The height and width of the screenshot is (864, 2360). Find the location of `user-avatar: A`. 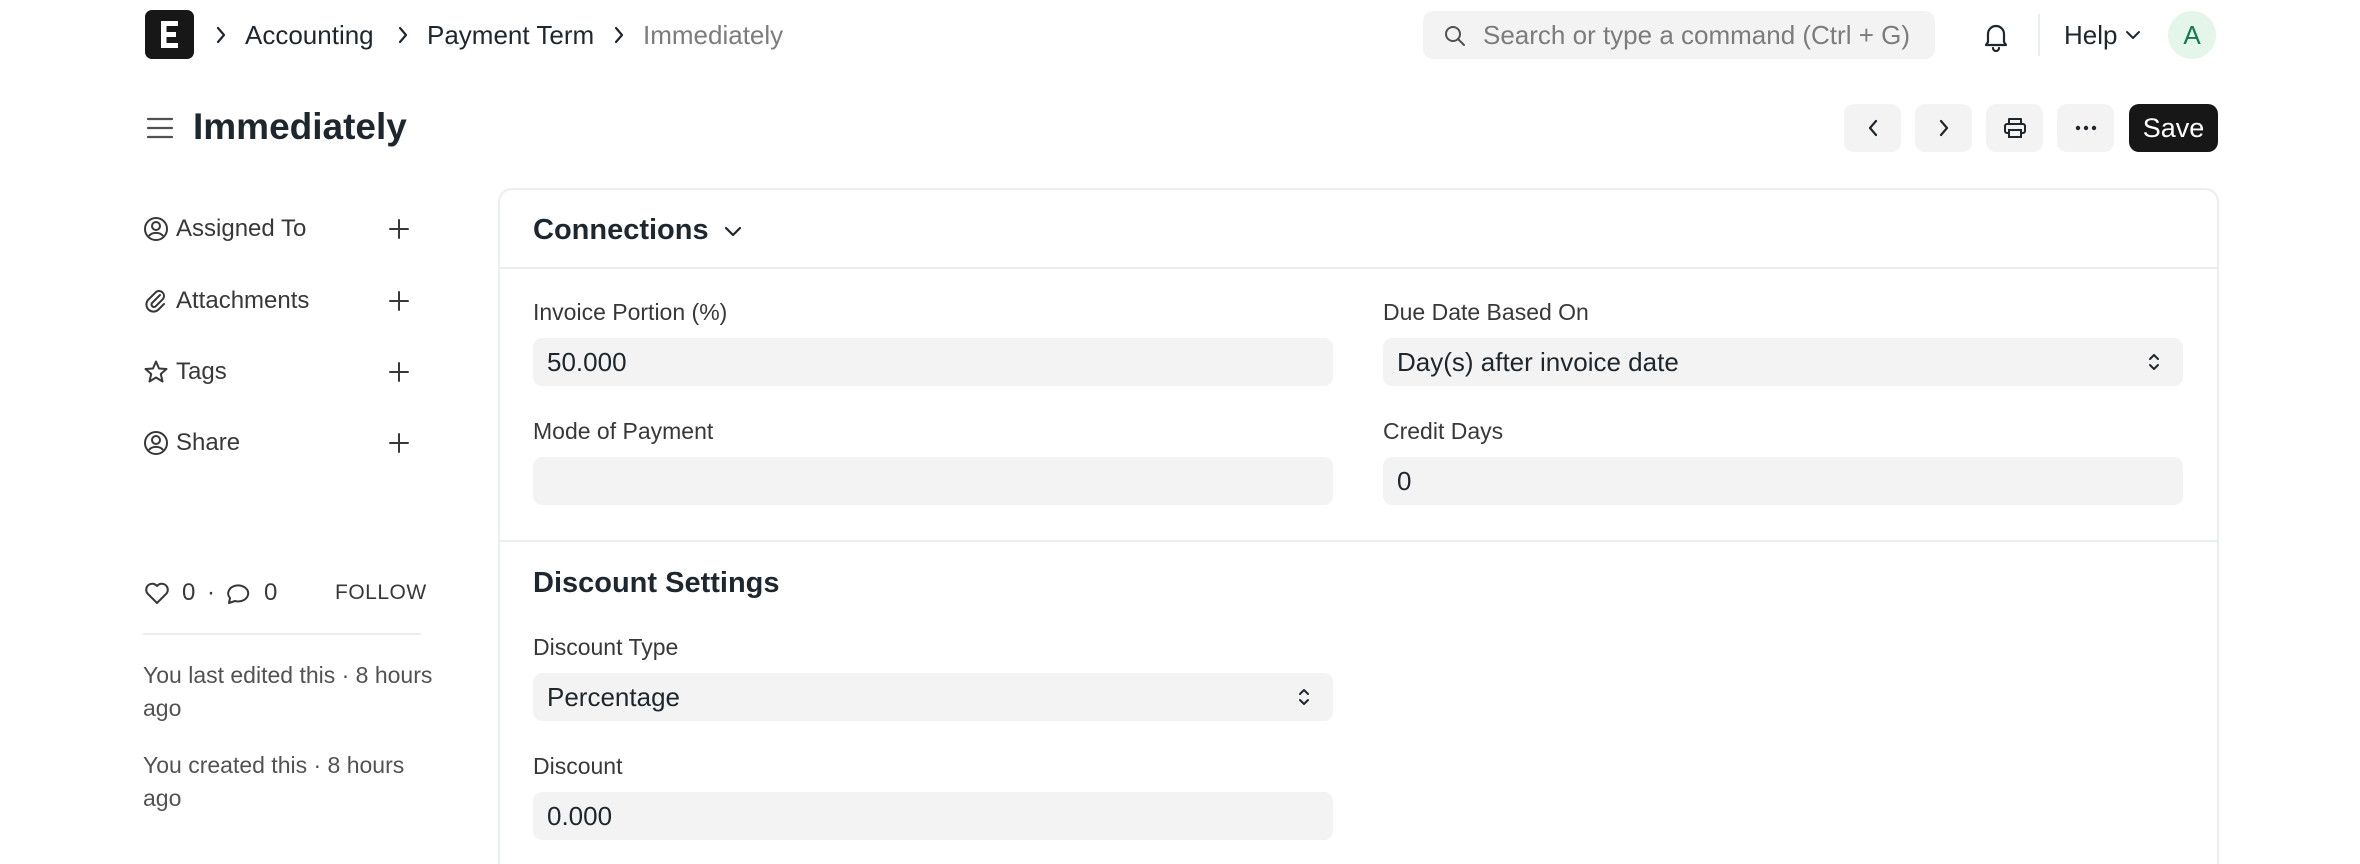

user-avatar: A is located at coordinates (2192, 35).